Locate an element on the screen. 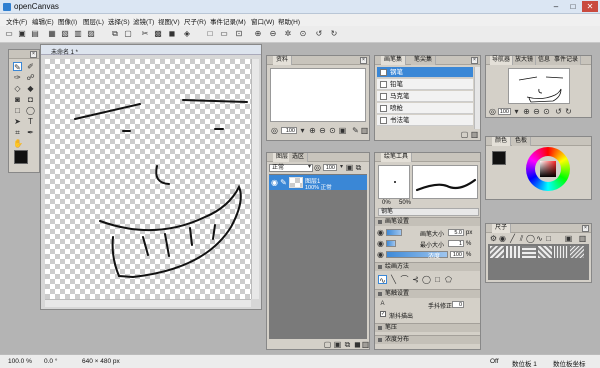  airbrush-tool-icon: ✑ is located at coordinates (17, 77).